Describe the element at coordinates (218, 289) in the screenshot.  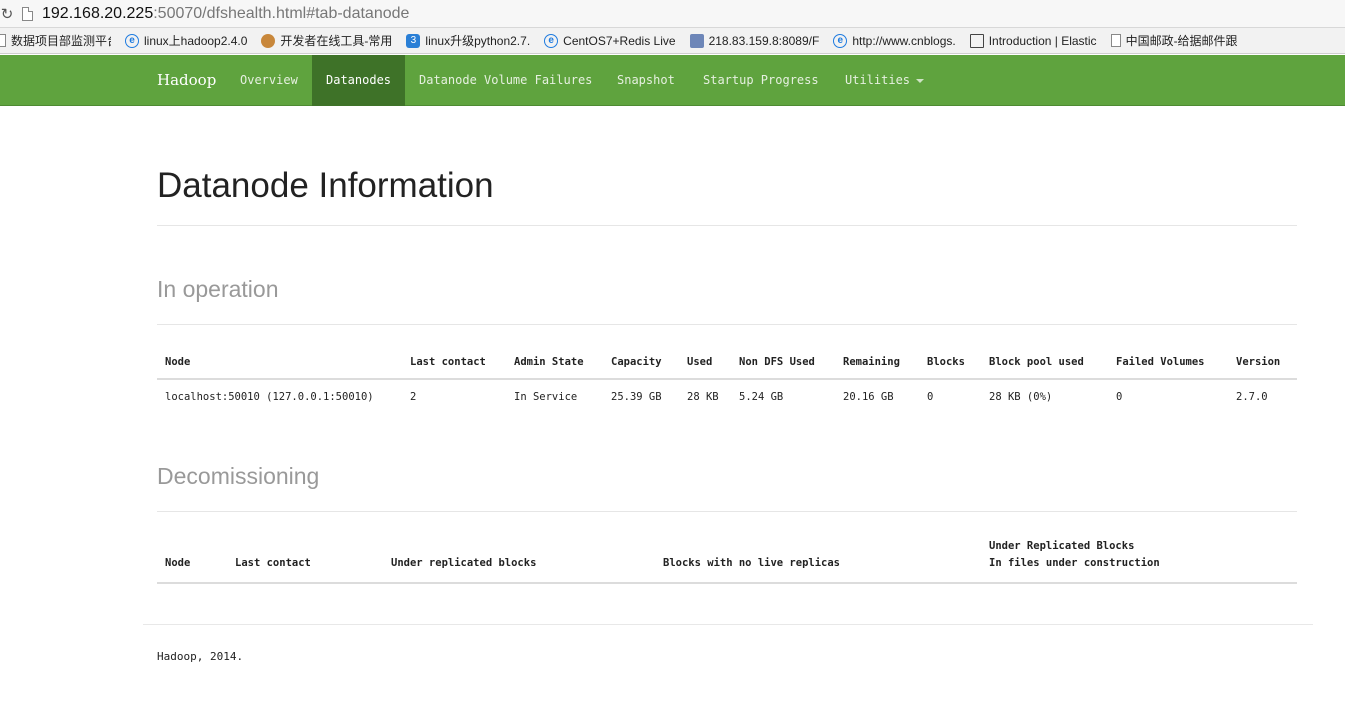
I see `section-heading-in-operation: In operation` at that location.